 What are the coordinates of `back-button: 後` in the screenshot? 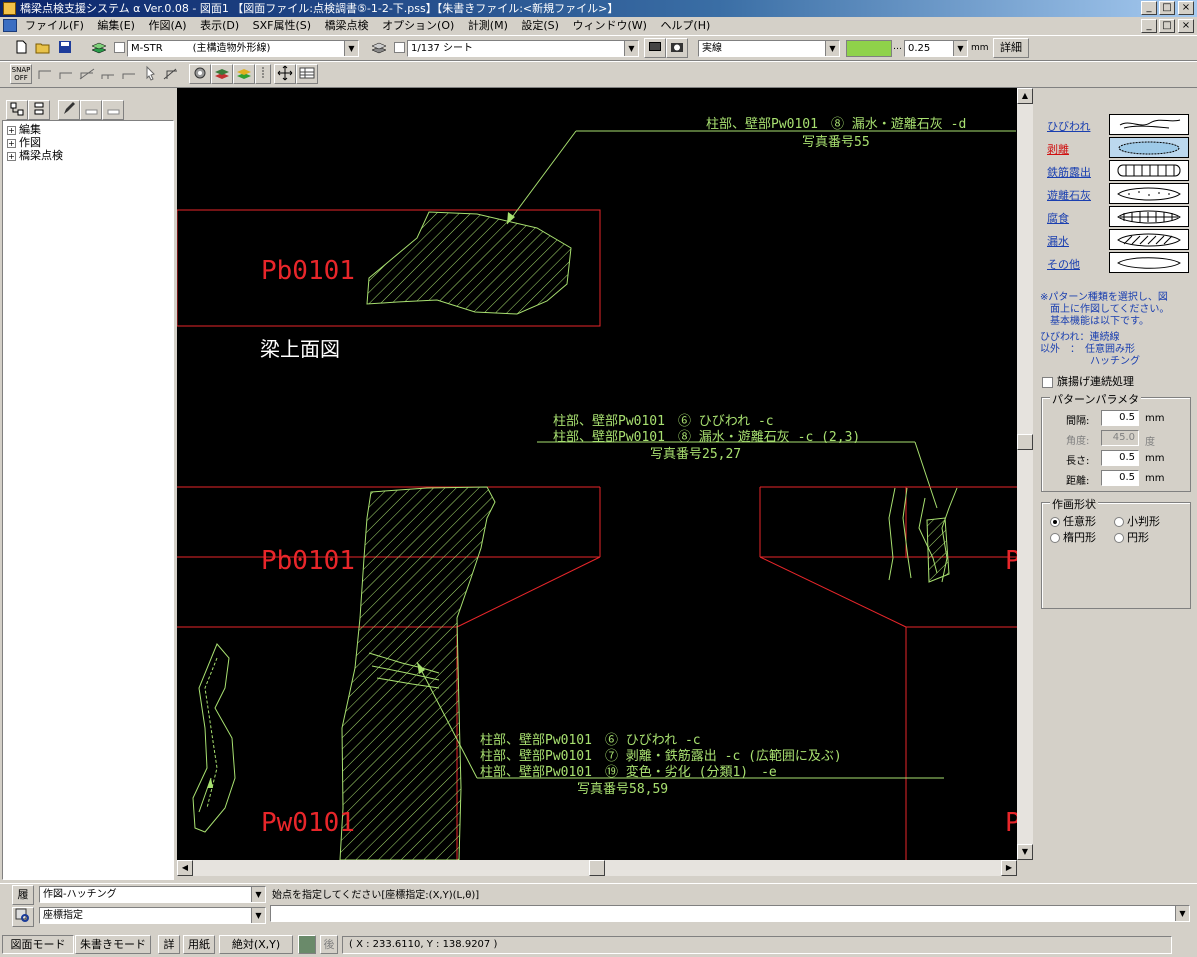 It's located at (329, 944).